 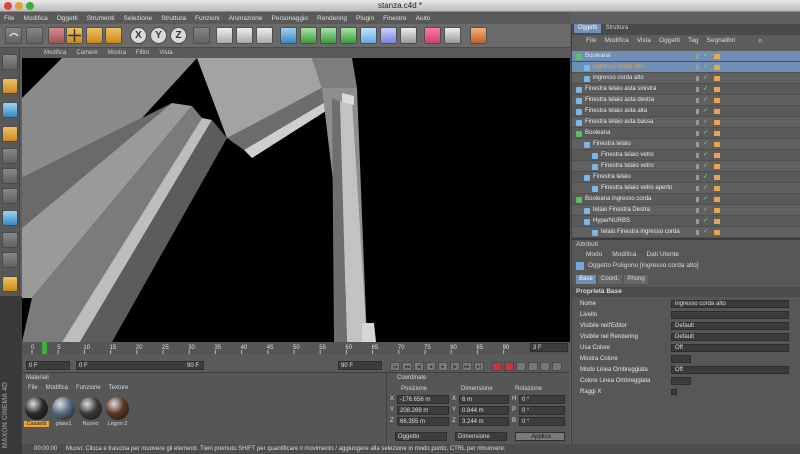 What do you see at coordinates (421, 436) in the screenshot?
I see `coordinate-mode-select: Oggetto` at bounding box center [421, 436].